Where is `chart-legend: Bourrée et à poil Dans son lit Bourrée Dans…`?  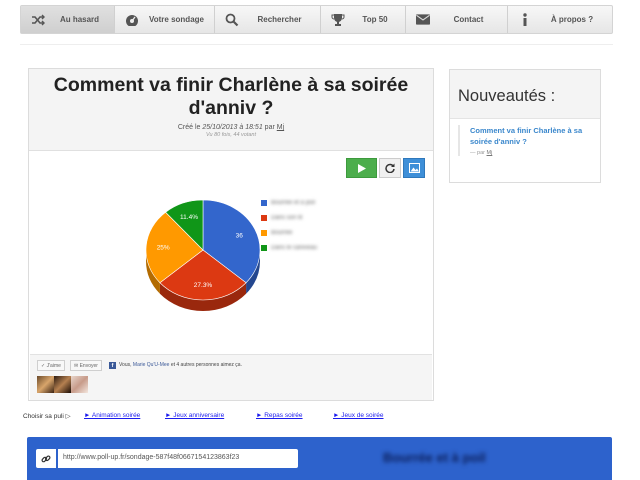 chart-legend: Bourrée et à poil Dans son lit Bourrée Dans… is located at coordinates (289, 225).